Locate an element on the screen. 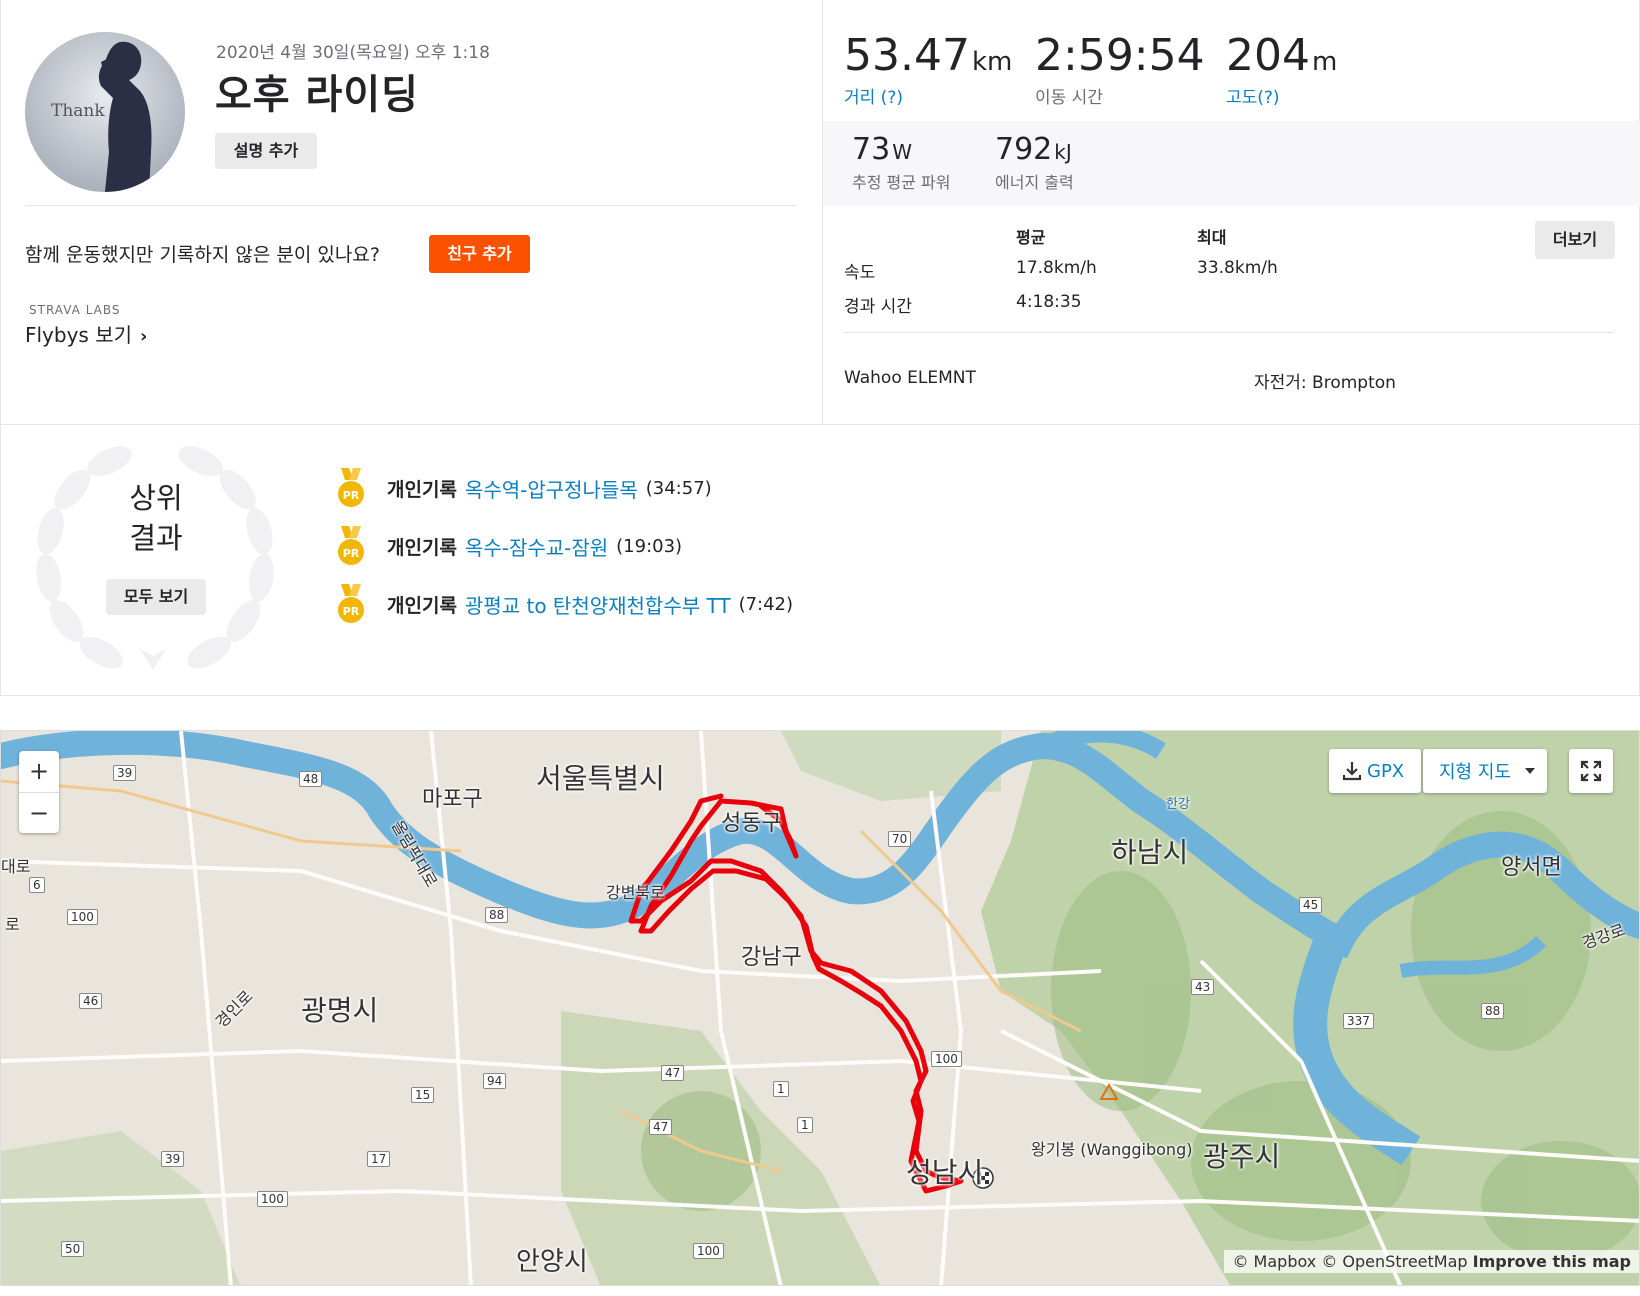 The width and height of the screenshot is (1640, 1296). achievement-item: PR 개인기록 옥수역-압구정나들목 (34:57) is located at coordinates (524, 488).